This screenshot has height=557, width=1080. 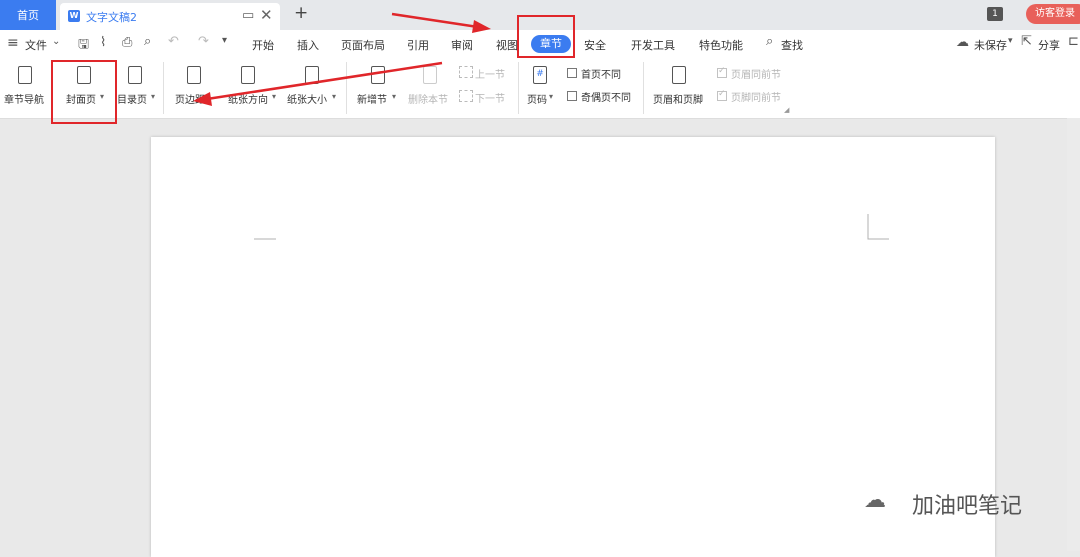 I want to click on watermark-text: 加油吧笔记, so click(x=967, y=506).